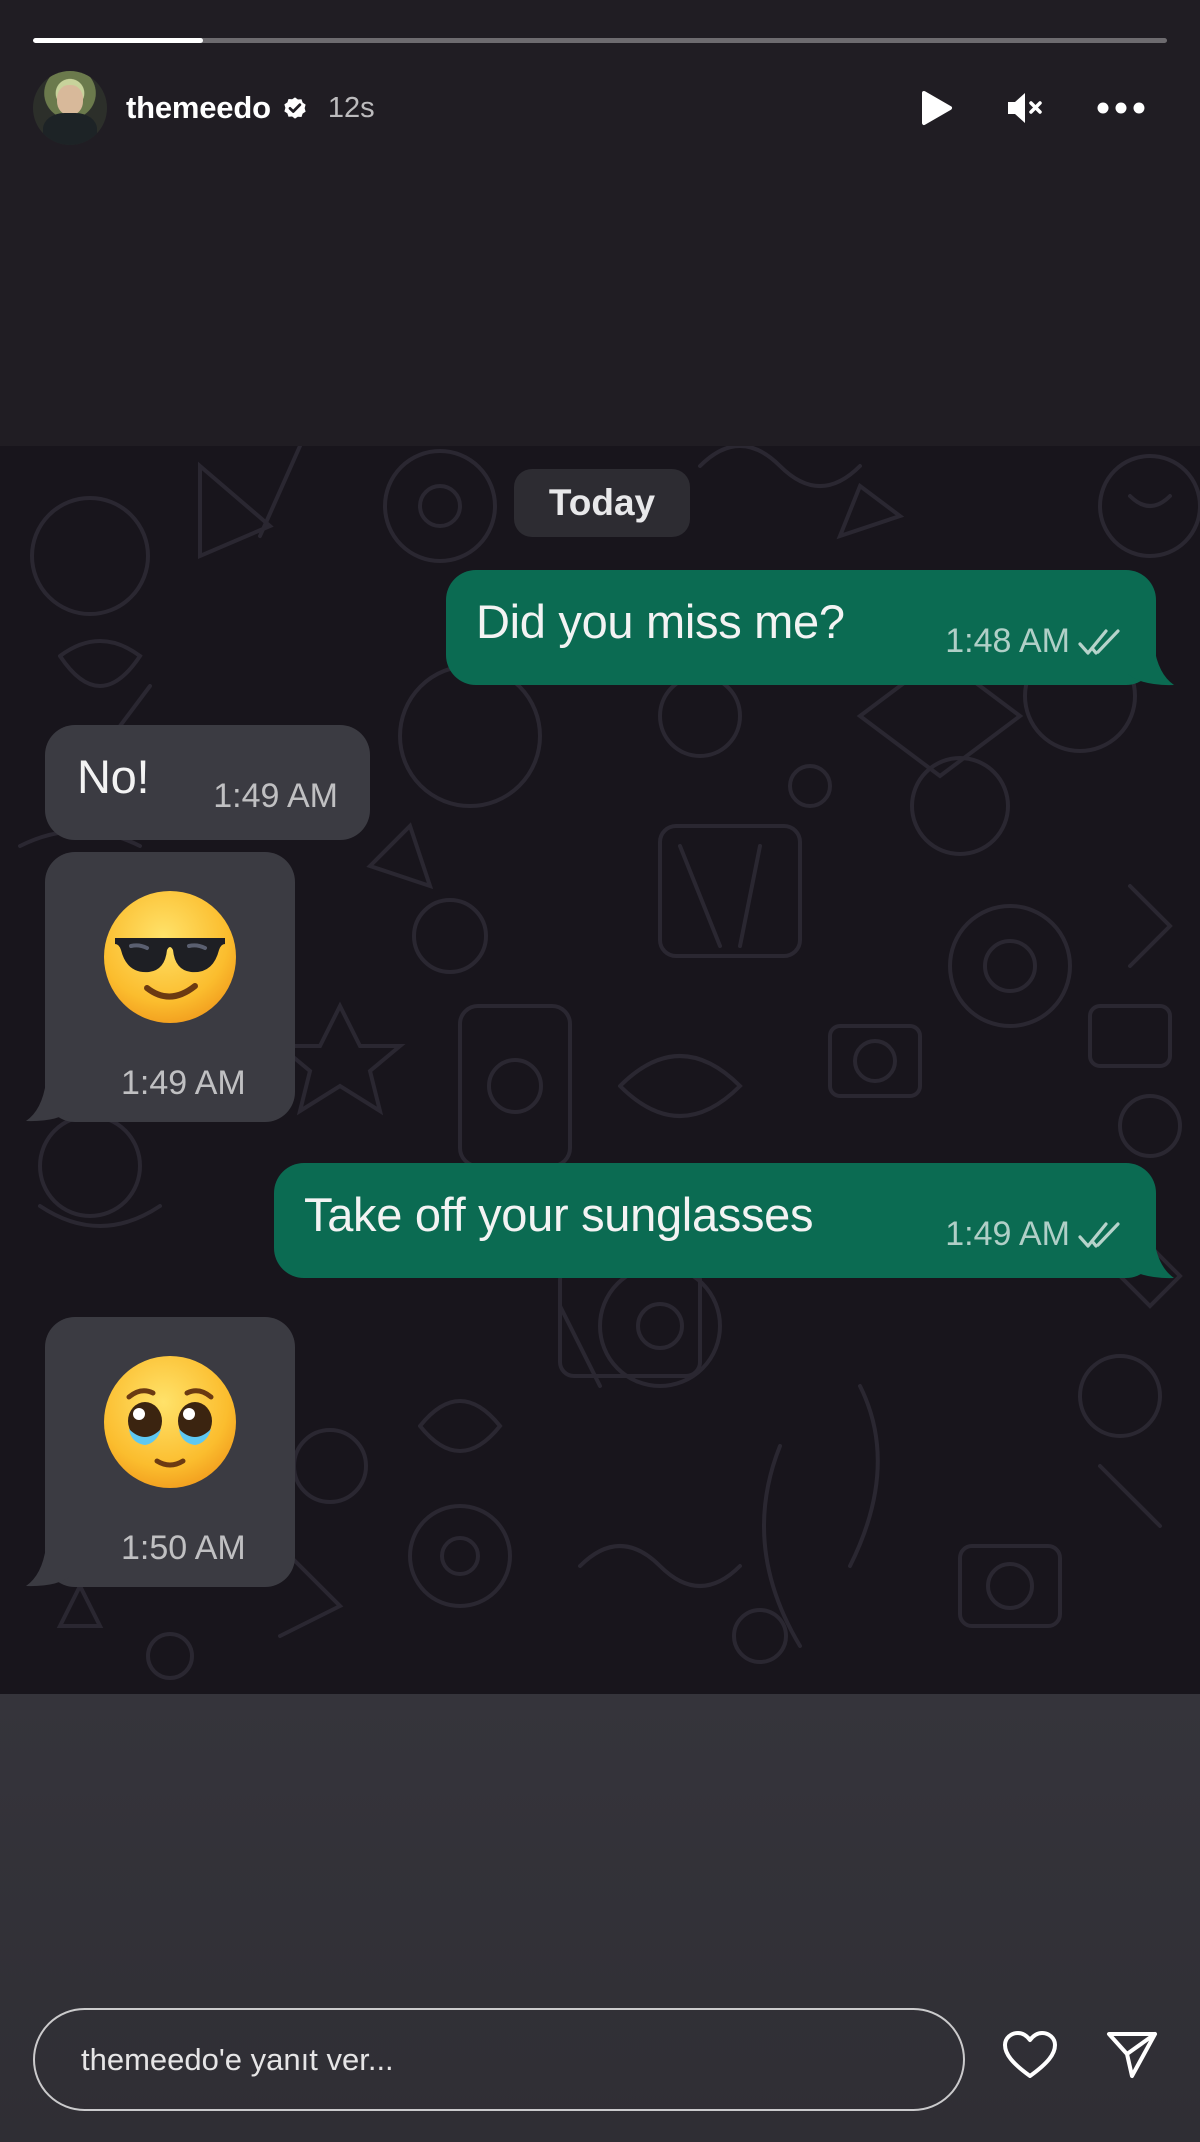 The height and width of the screenshot is (2142, 1200). What do you see at coordinates (295, 108) in the screenshot?
I see `verified-badge-icon` at bounding box center [295, 108].